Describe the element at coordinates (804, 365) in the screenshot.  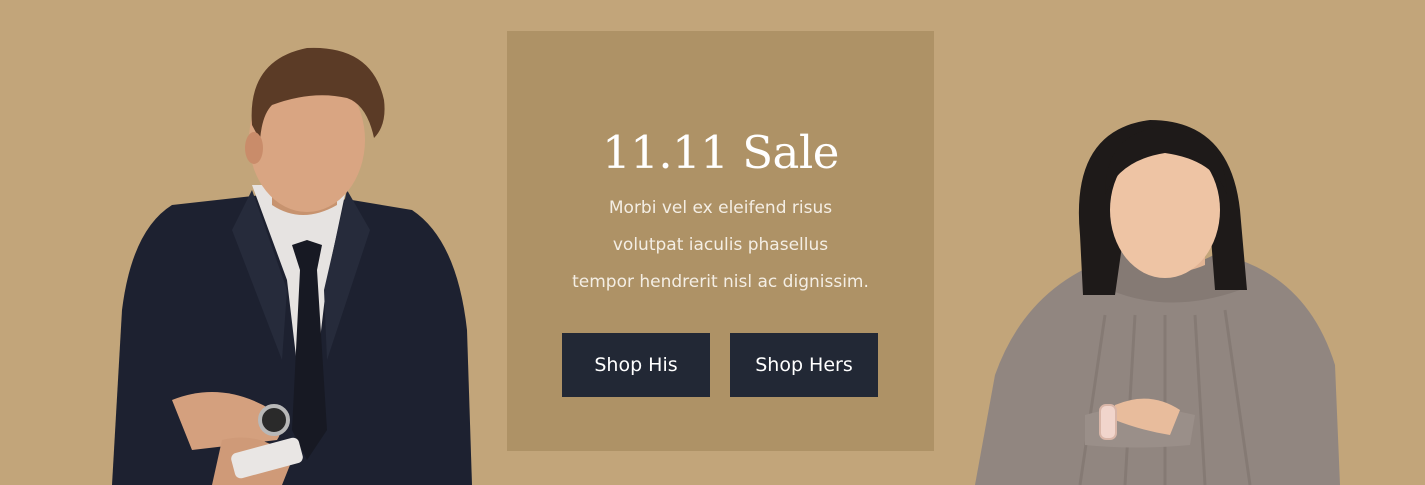
I see `shop-hers-button: Shop Hers` at that location.